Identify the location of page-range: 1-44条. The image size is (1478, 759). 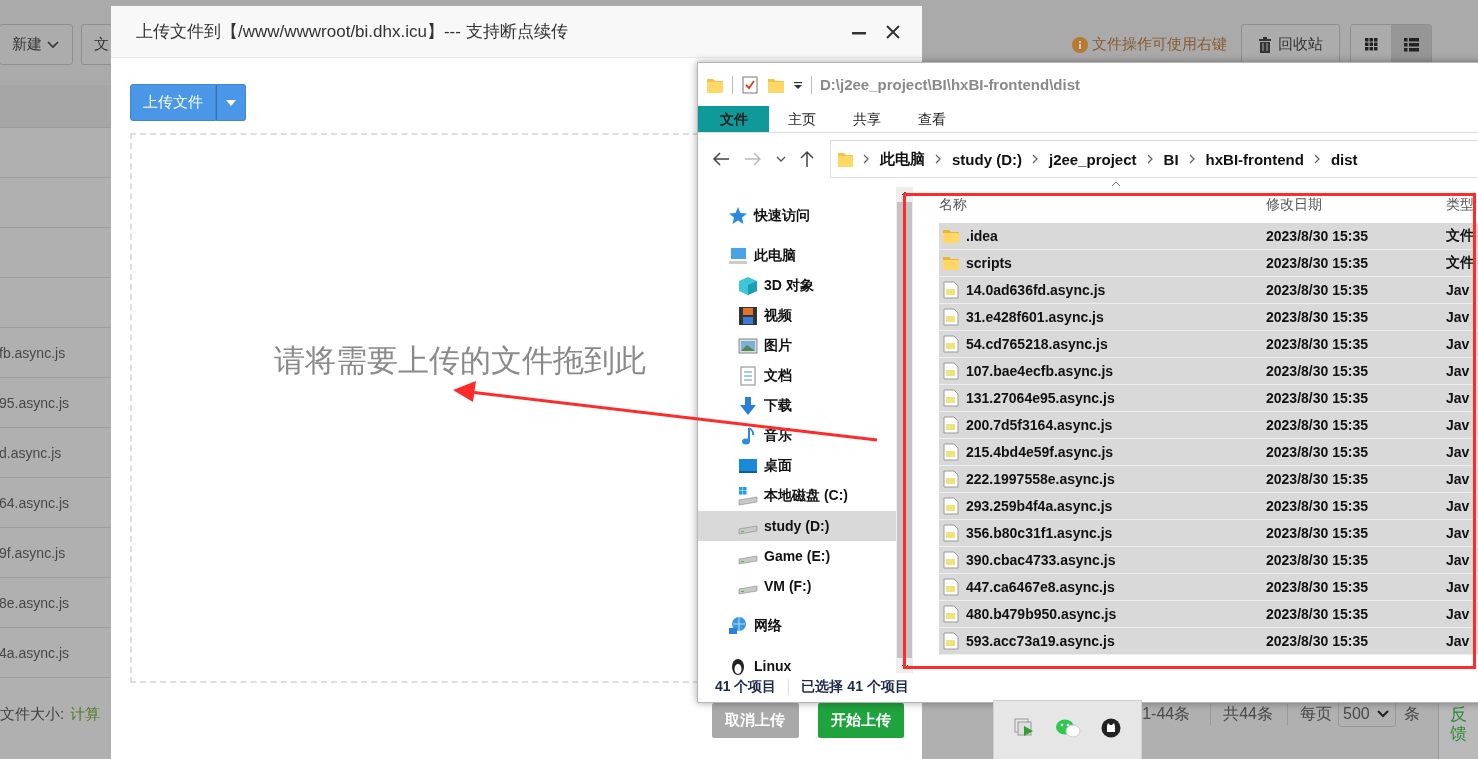
(1166, 713).